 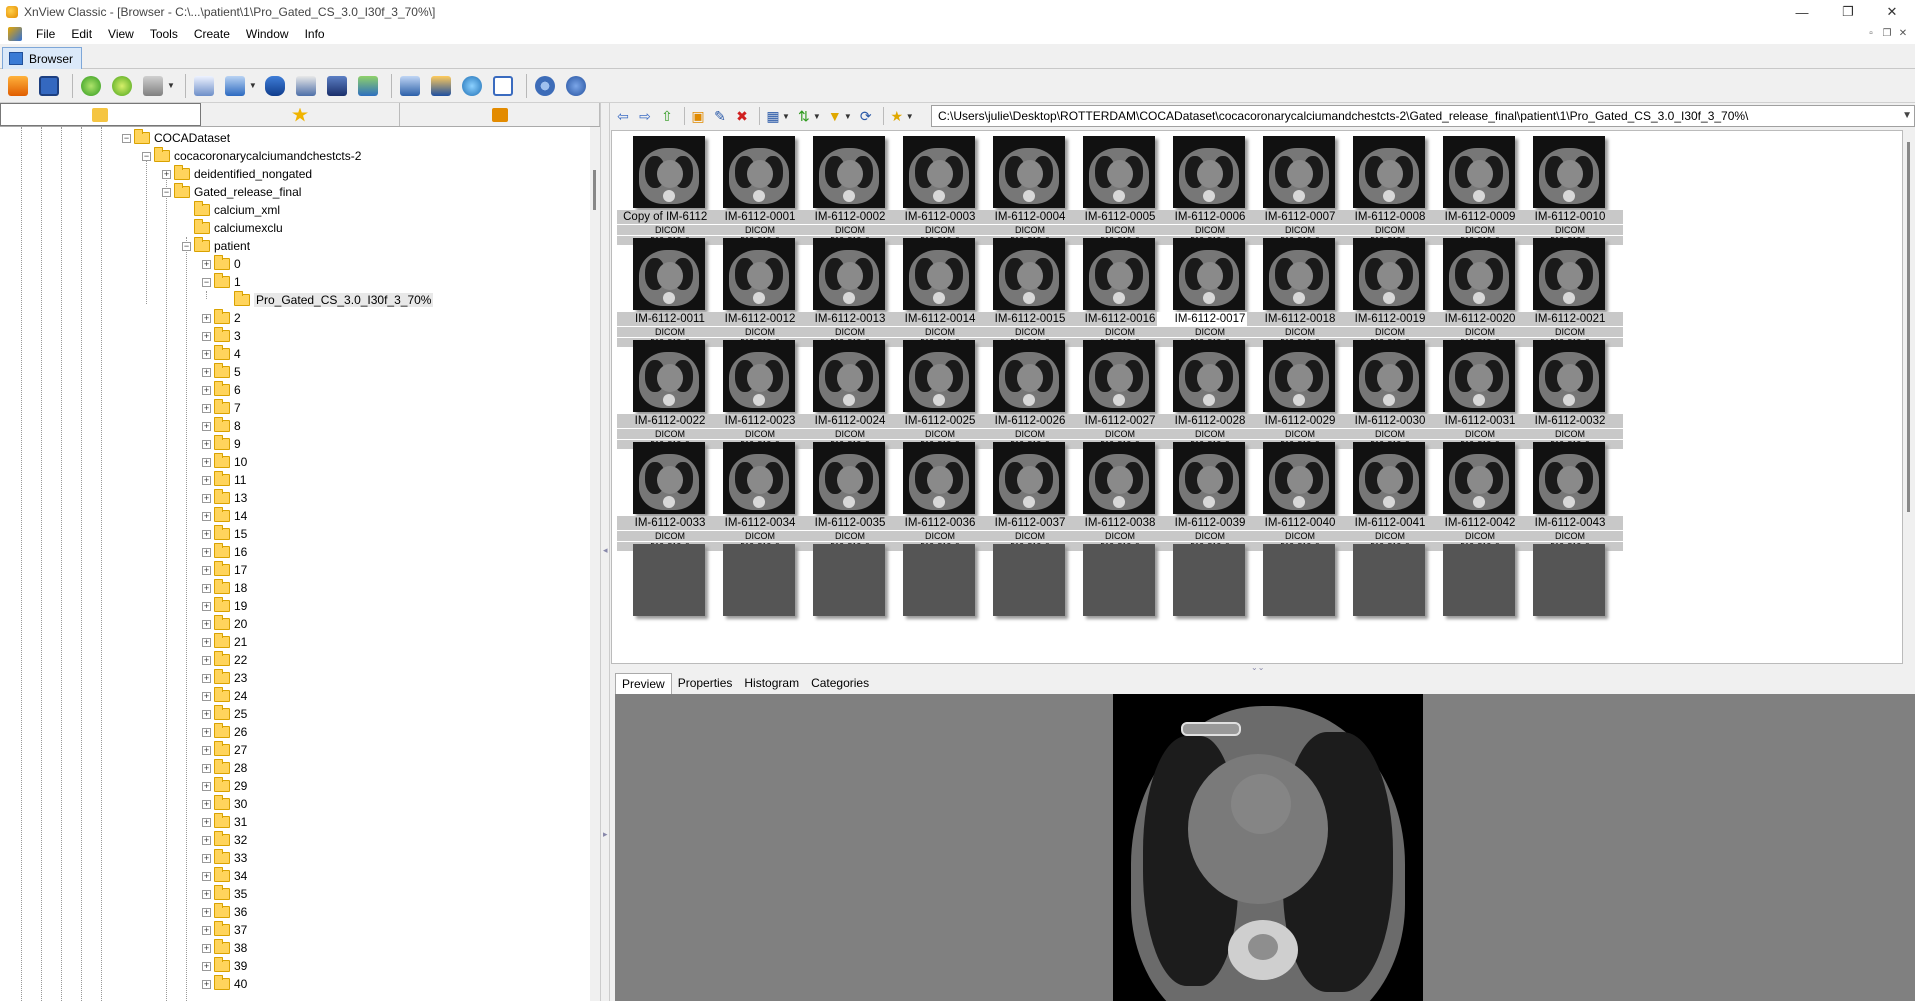 What do you see at coordinates (81, 34) in the screenshot?
I see `menu-edit: Edit` at bounding box center [81, 34].